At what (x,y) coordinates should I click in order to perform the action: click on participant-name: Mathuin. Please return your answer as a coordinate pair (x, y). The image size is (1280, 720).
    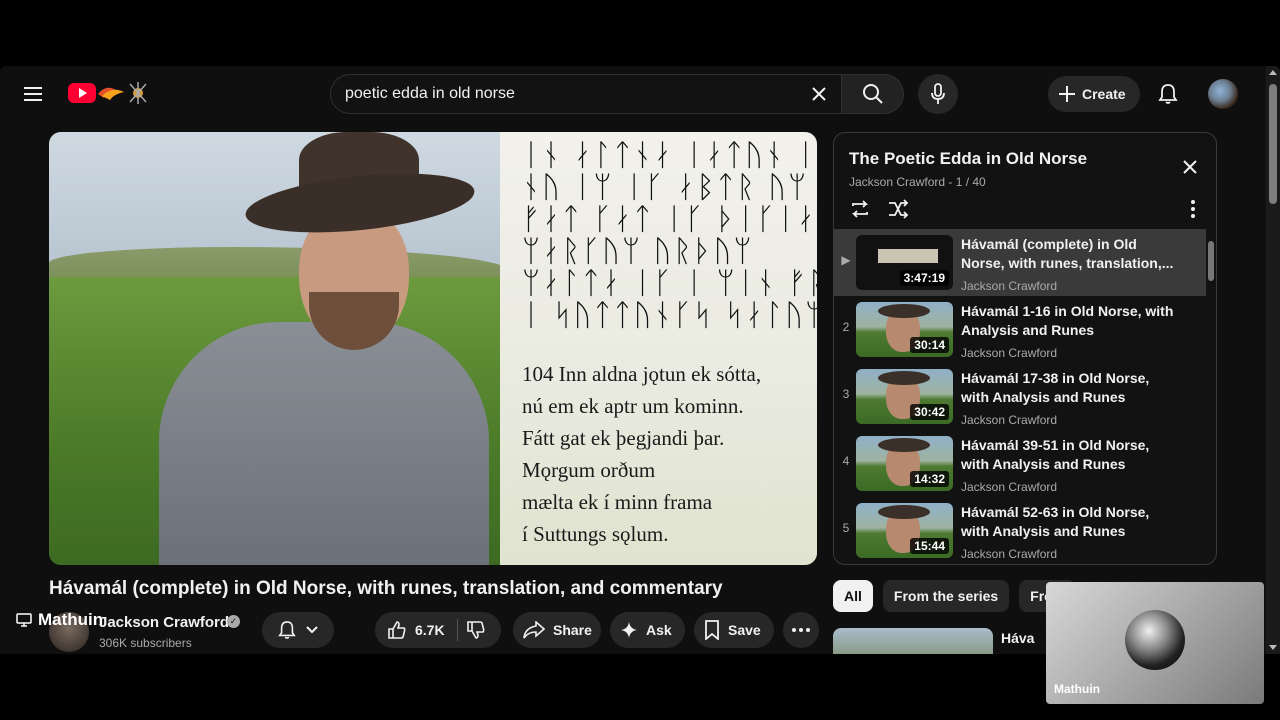
    Looking at the image, I should click on (1077, 689).